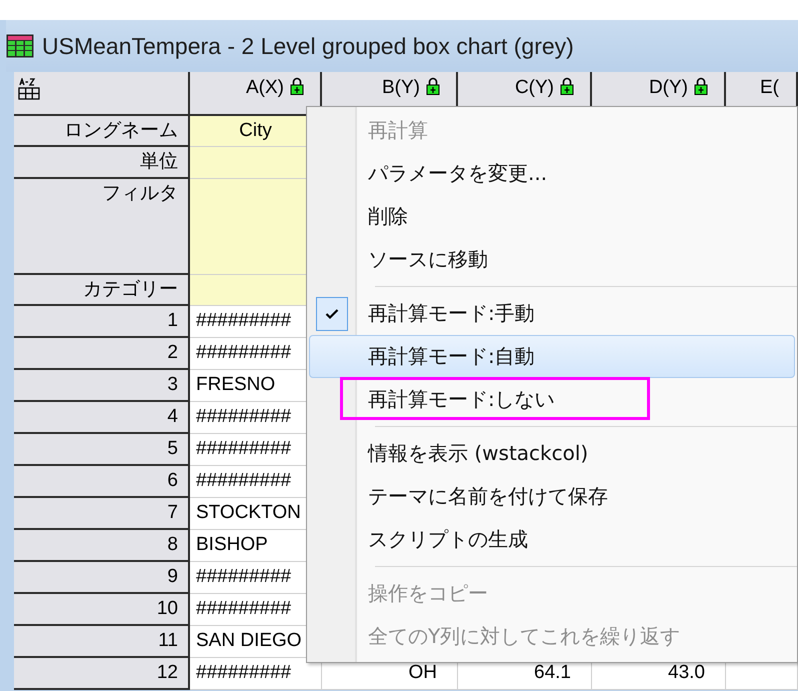  Describe the element at coordinates (102, 674) in the screenshot. I see `row-number: 12` at that location.